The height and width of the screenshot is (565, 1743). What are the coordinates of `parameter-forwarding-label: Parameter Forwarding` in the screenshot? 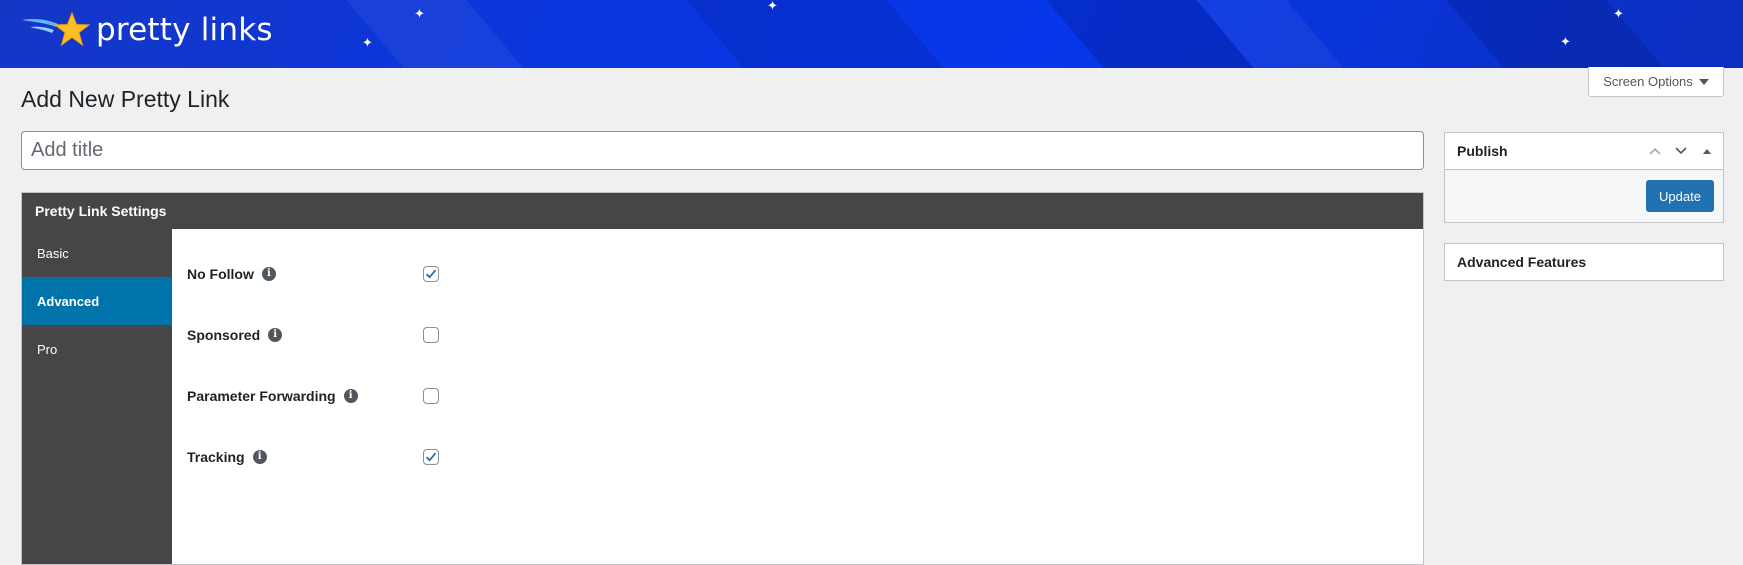 It's located at (261, 395).